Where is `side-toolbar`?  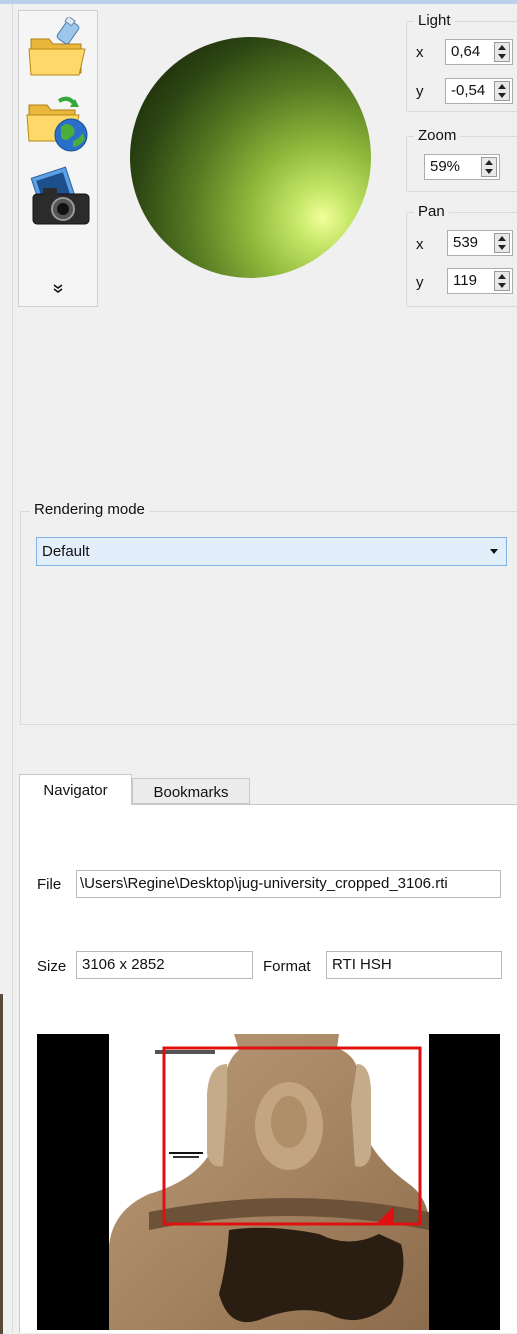
side-toolbar is located at coordinates (58, 158).